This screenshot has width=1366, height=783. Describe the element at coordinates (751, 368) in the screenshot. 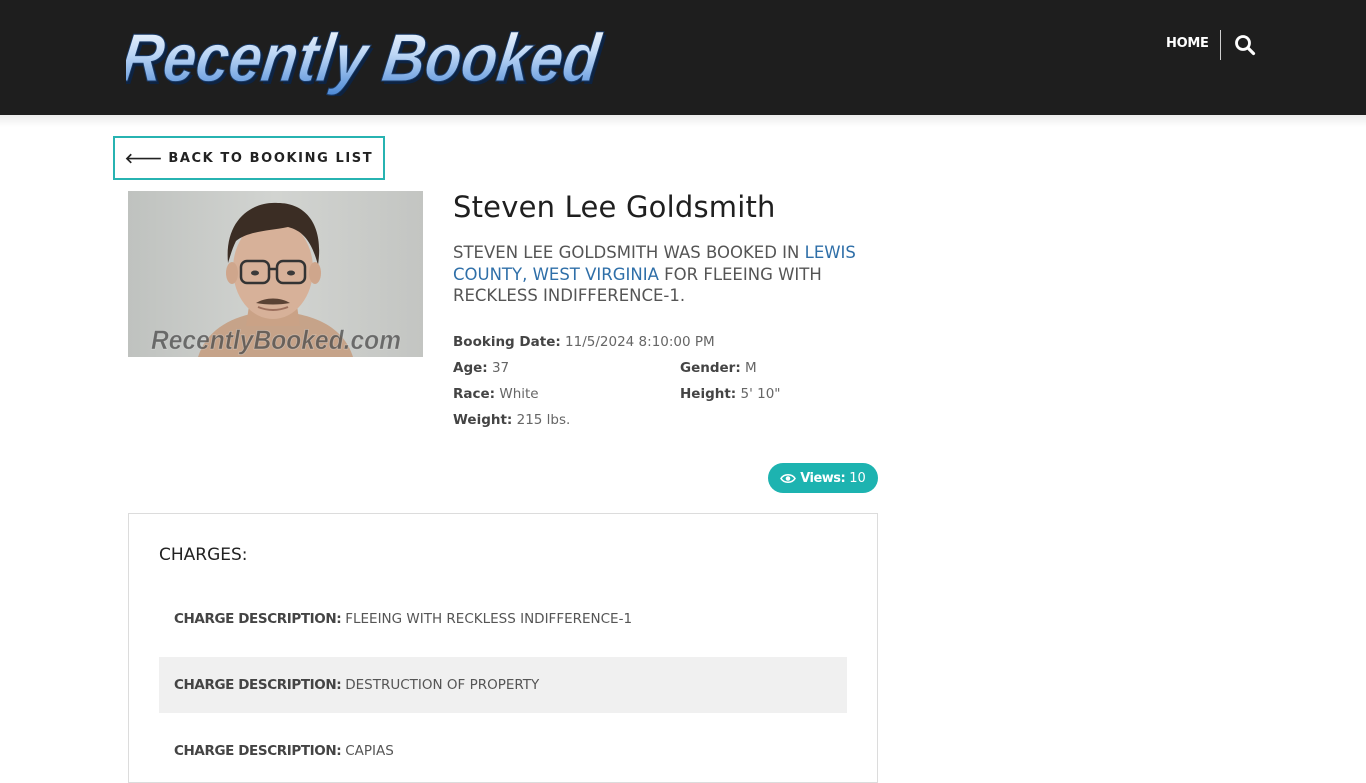

I see `gender-value: M` at that location.